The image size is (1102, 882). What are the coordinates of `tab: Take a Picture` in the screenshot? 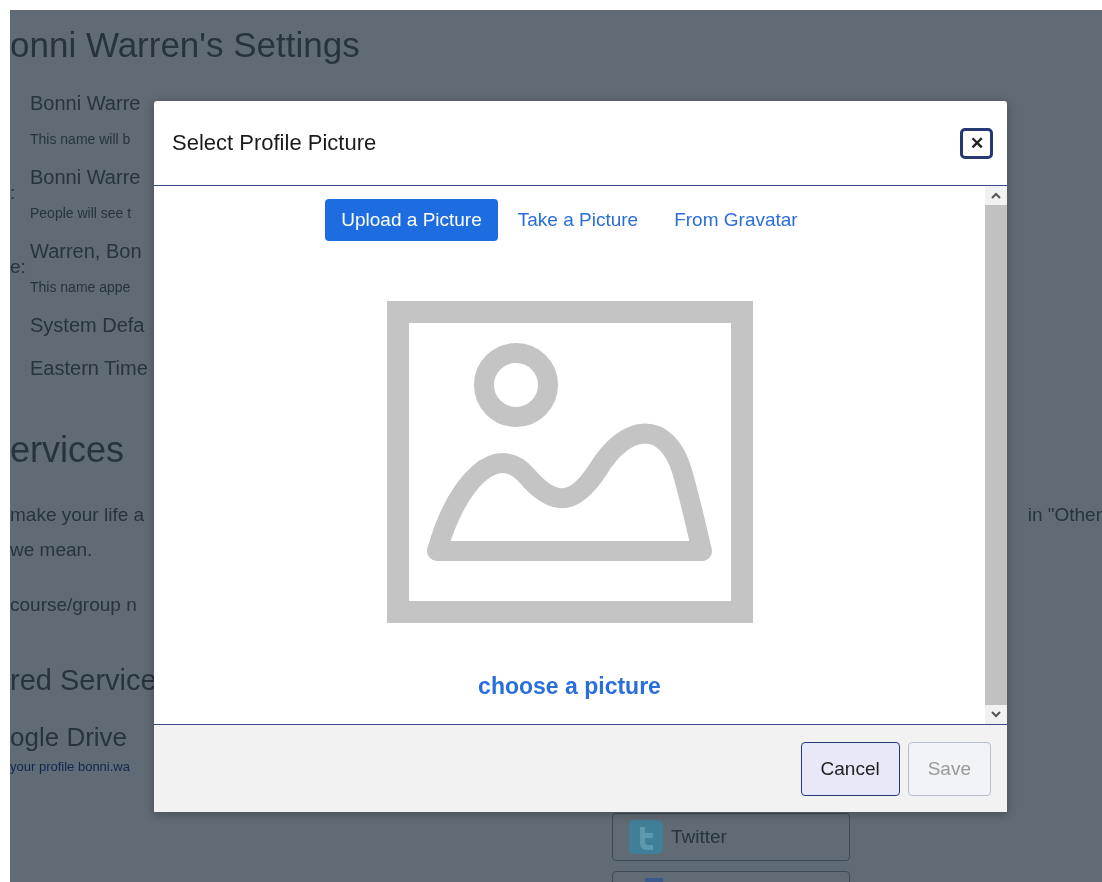 It's located at (578, 220).